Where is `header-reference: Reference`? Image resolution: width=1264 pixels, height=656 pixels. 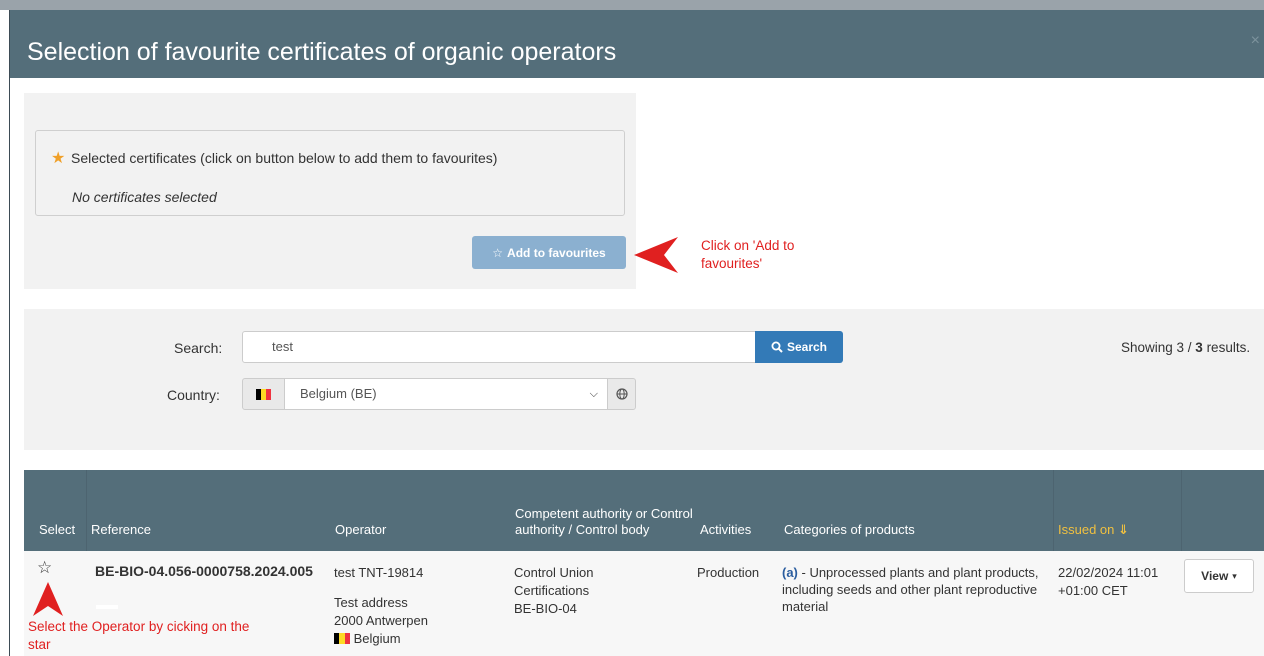 header-reference: Reference is located at coordinates (121, 530).